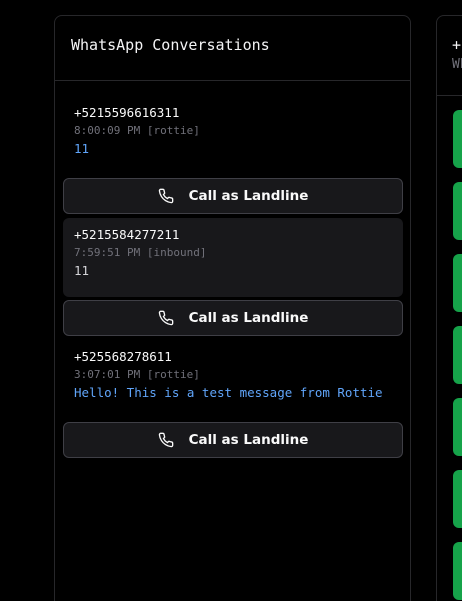 This screenshot has height=601, width=462. What do you see at coordinates (449, 308) in the screenshot?
I see `chat-panel: + Wh` at bounding box center [449, 308].